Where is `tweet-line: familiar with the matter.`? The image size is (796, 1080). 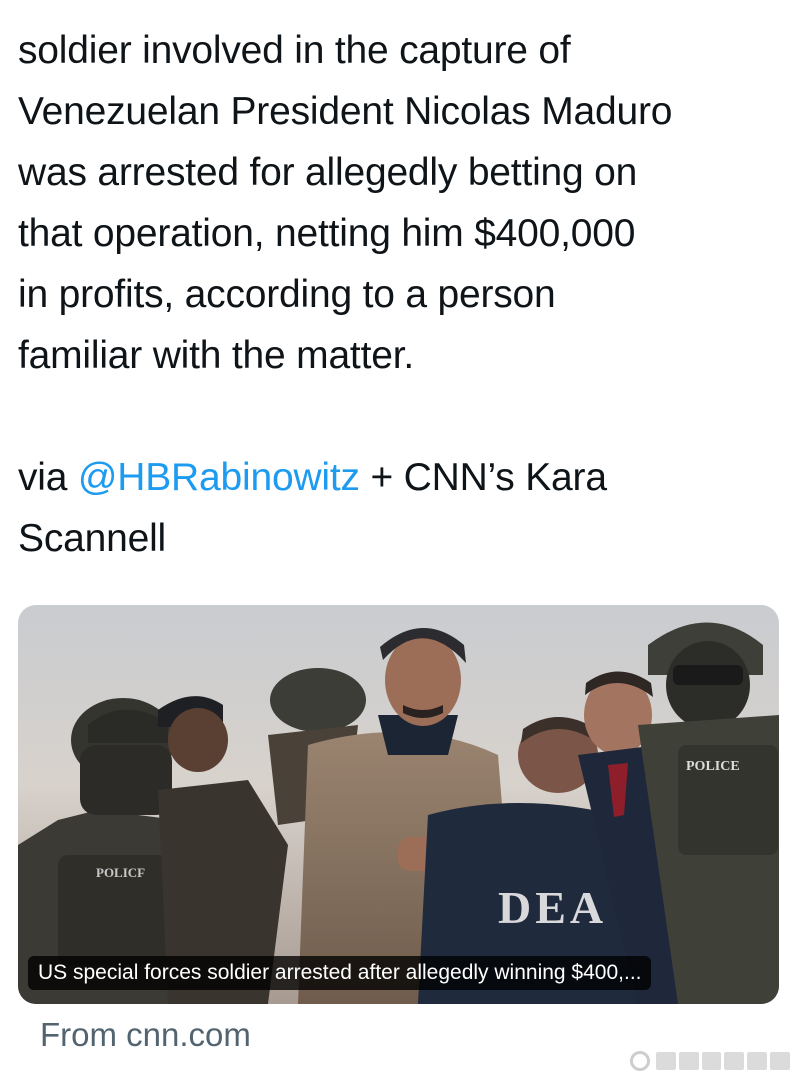 tweet-line: familiar with the matter. is located at coordinates (216, 355).